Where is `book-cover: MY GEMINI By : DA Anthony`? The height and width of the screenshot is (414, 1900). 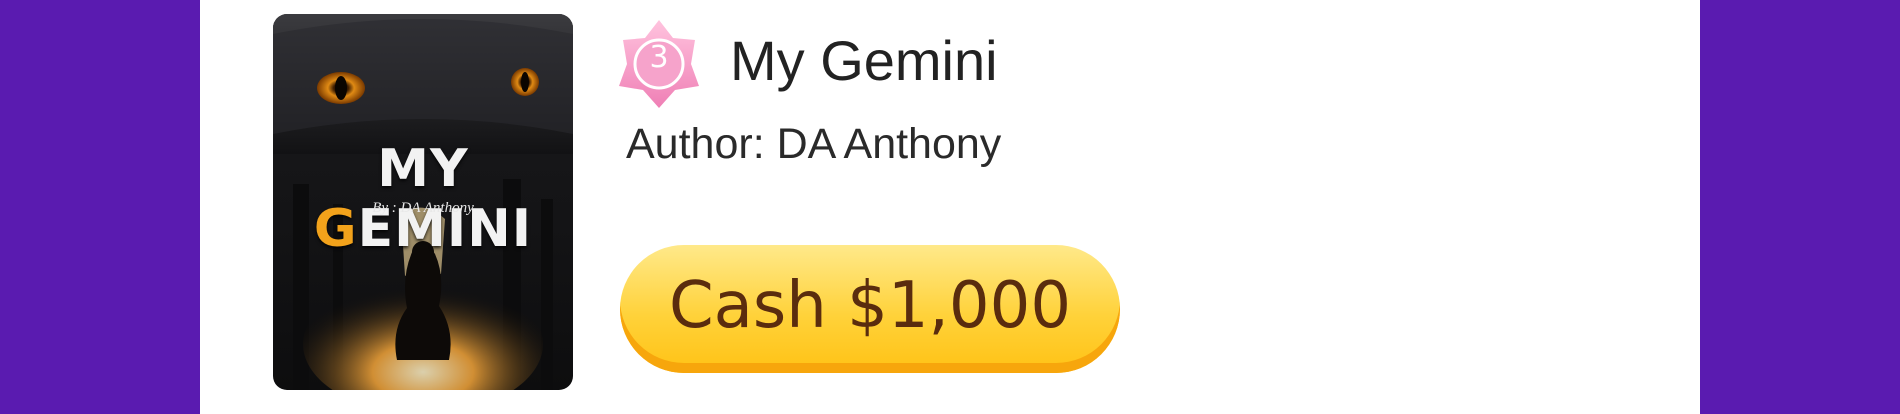 book-cover: MY GEMINI By : DA Anthony is located at coordinates (423, 202).